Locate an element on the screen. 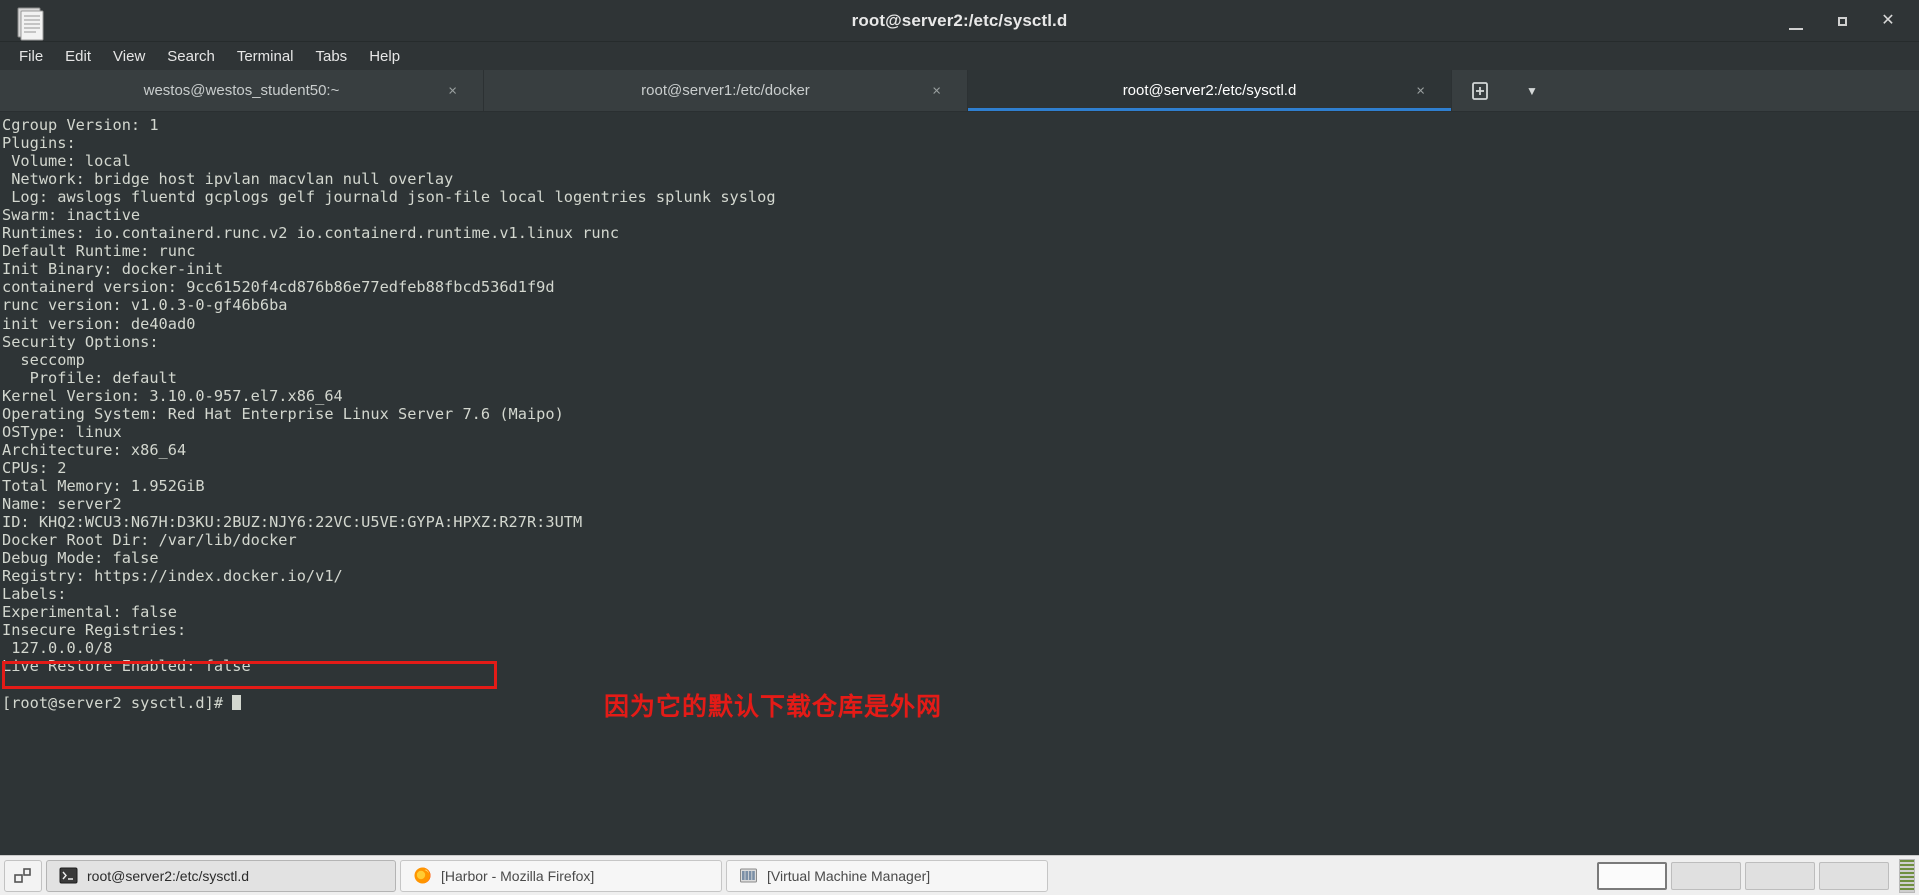 This screenshot has width=1919, height=895. menu-bar: File Edit View Search Terminal Tabs Help is located at coordinates (959, 56).